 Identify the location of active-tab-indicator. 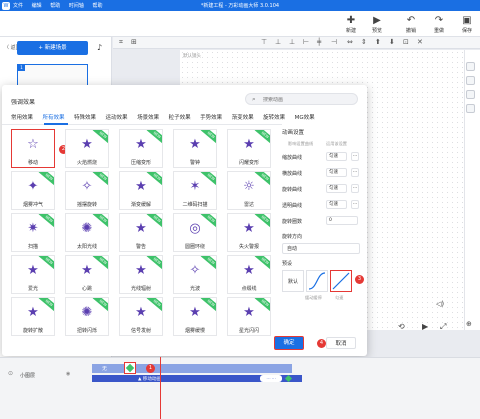
(56, 124).